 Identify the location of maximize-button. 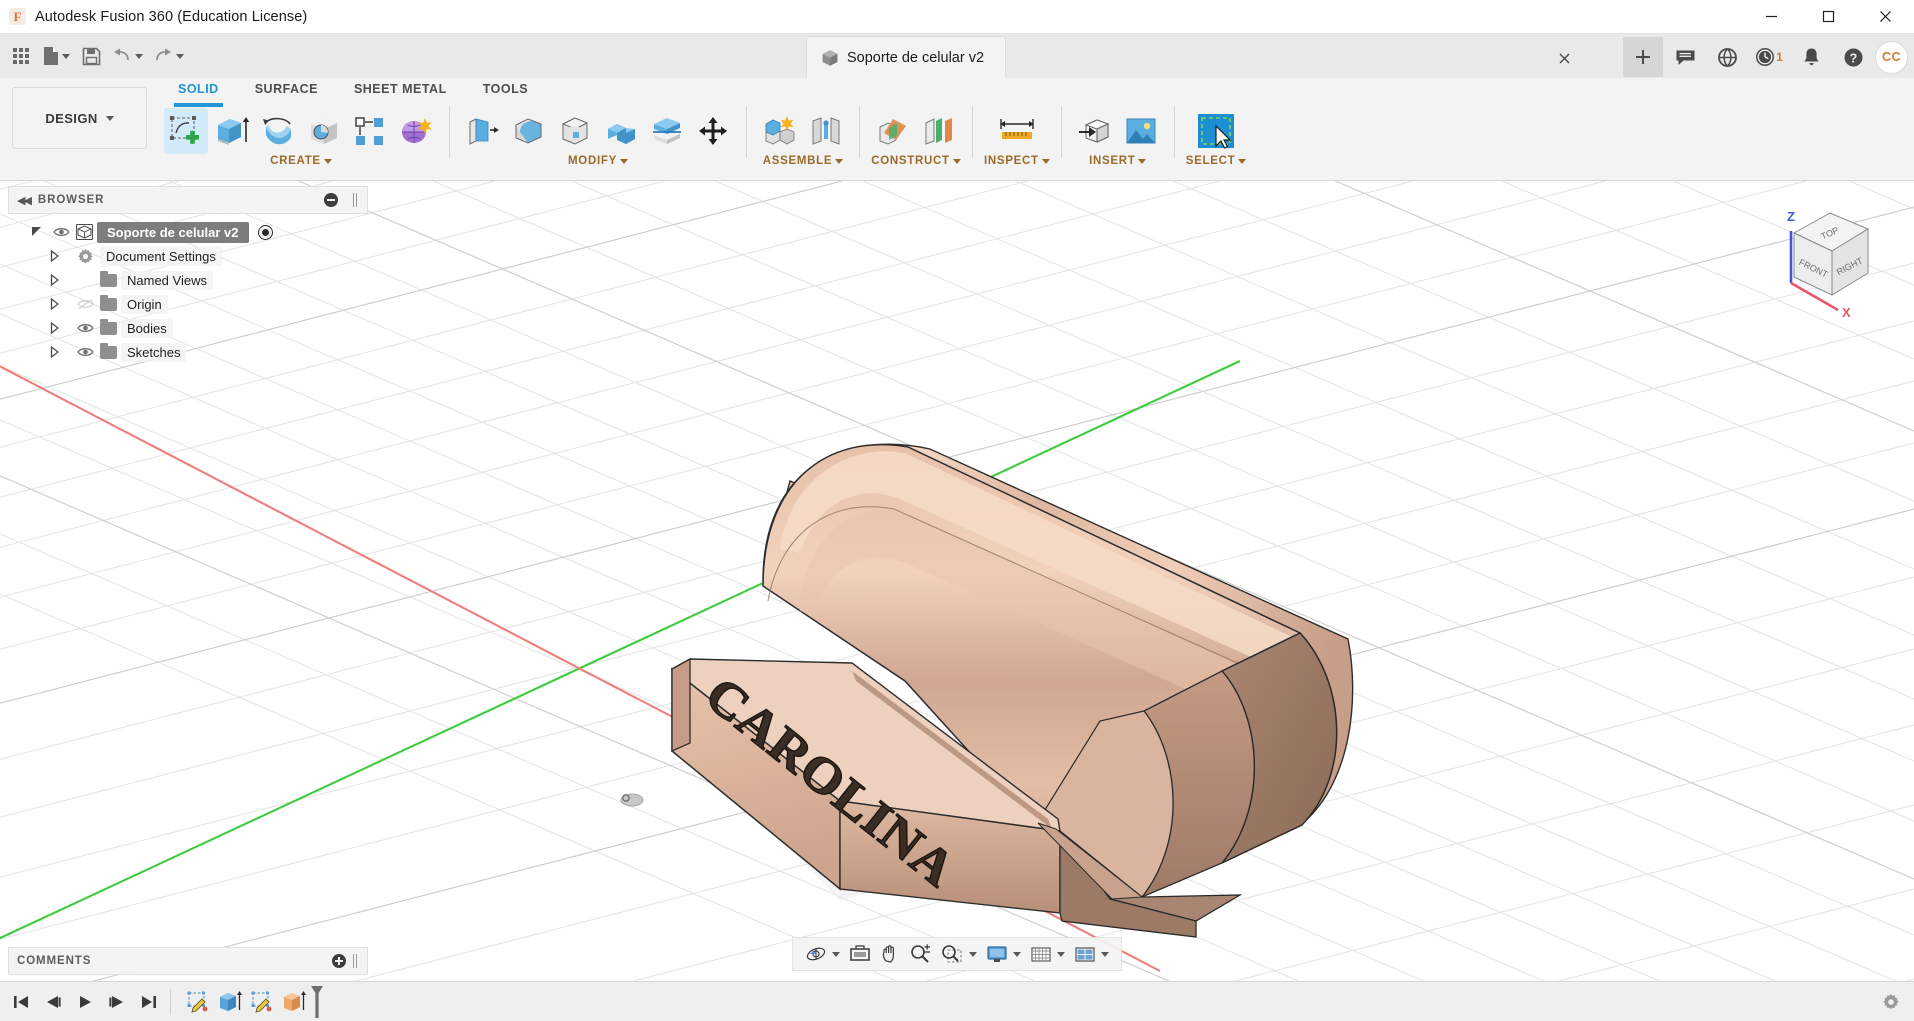
(1828, 17).